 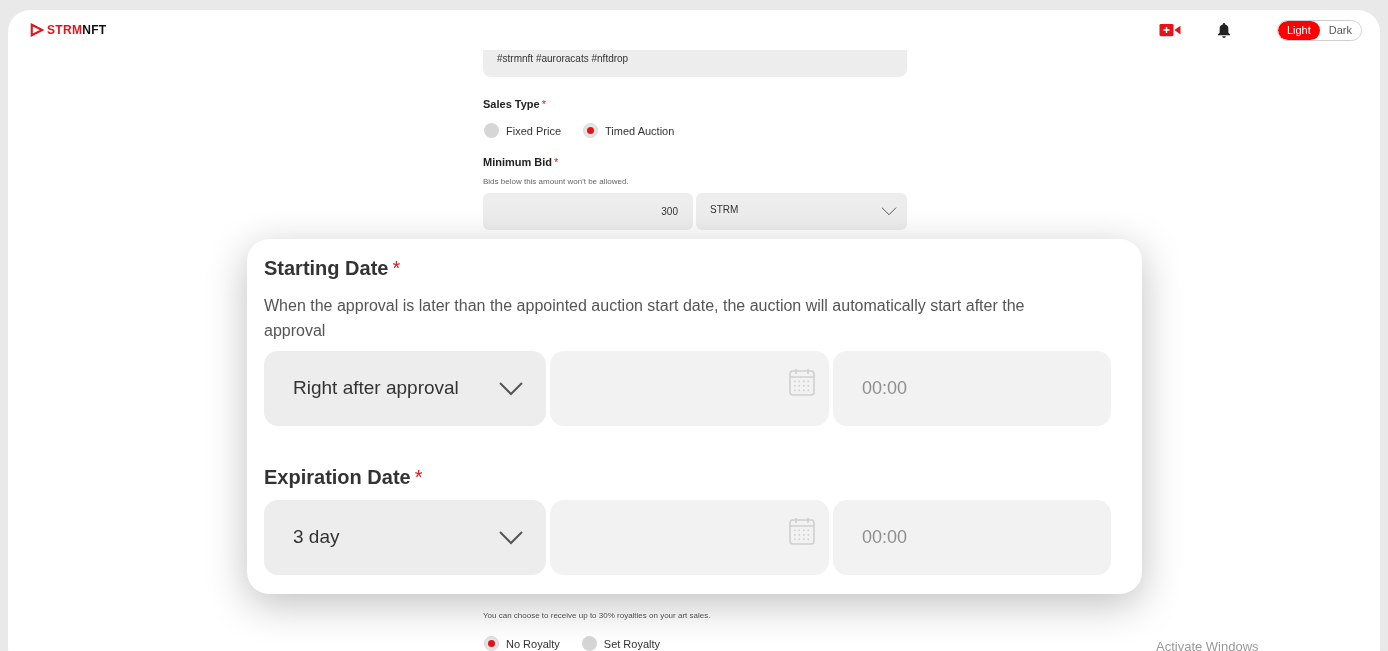 What do you see at coordinates (68, 30) in the screenshot?
I see `logo: STRMNFT` at bounding box center [68, 30].